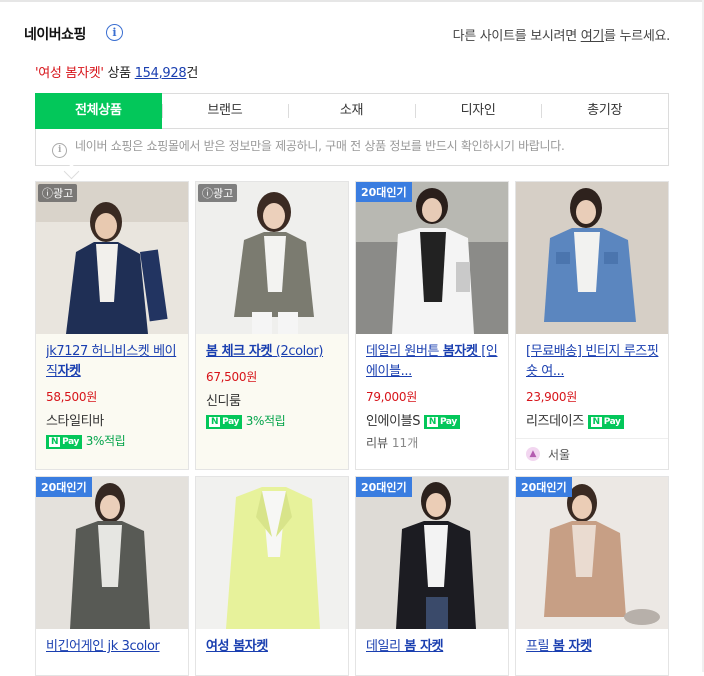 The height and width of the screenshot is (676, 704). I want to click on result-count: '여성 봄자켓' 상품 154,928건, so click(116, 71).